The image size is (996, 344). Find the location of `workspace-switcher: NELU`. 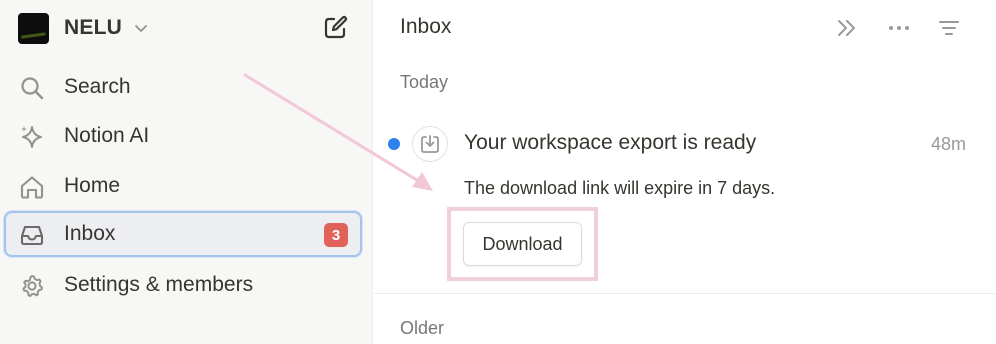

workspace-switcher: NELU is located at coordinates (84, 28).